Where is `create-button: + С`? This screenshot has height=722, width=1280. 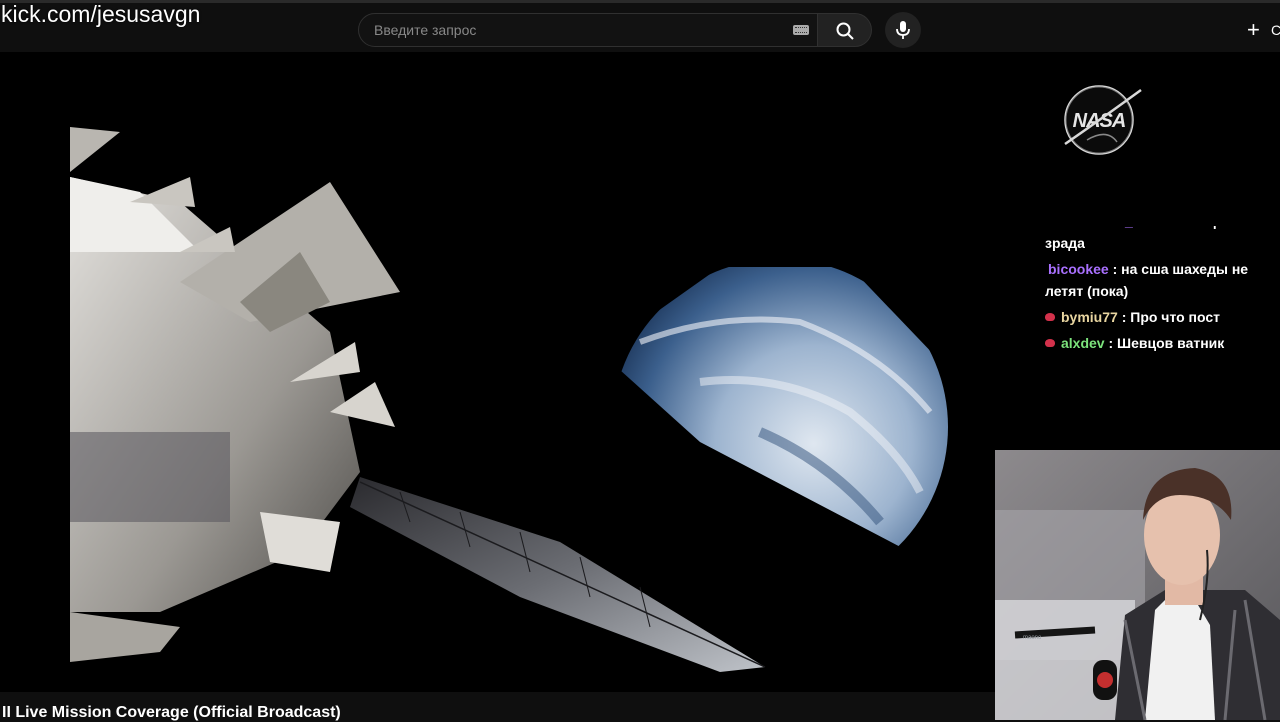
create-button: + С is located at coordinates (1262, 30).